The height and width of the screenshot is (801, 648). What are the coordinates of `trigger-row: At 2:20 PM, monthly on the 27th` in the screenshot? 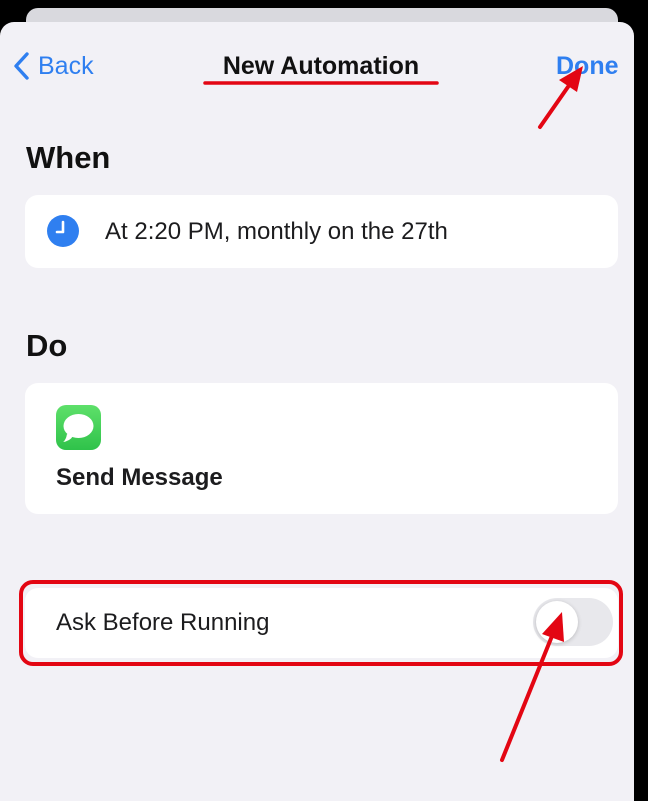 It's located at (321, 231).